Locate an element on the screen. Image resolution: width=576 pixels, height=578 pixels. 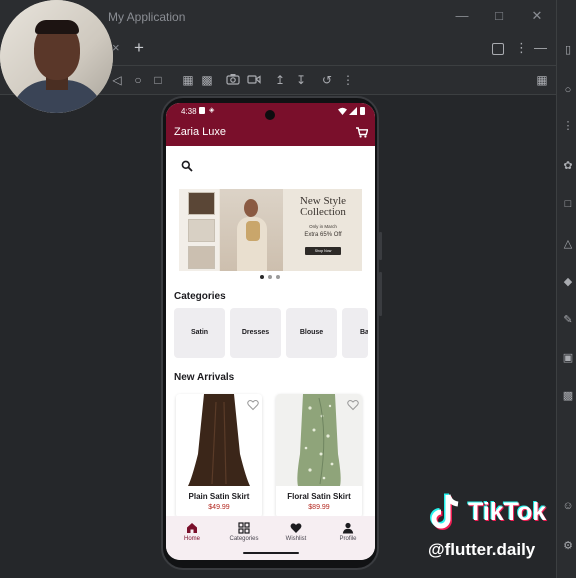
shop-now-button: Shop Now is located at coordinates (323, 251).